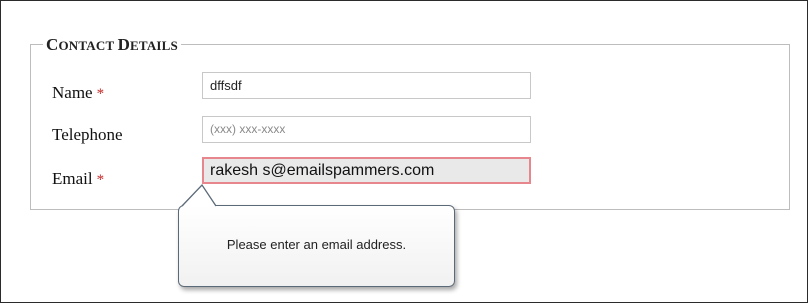  Describe the element at coordinates (366, 129) in the screenshot. I see `telephone-input: (xxx) xxx-xxxx` at that location.